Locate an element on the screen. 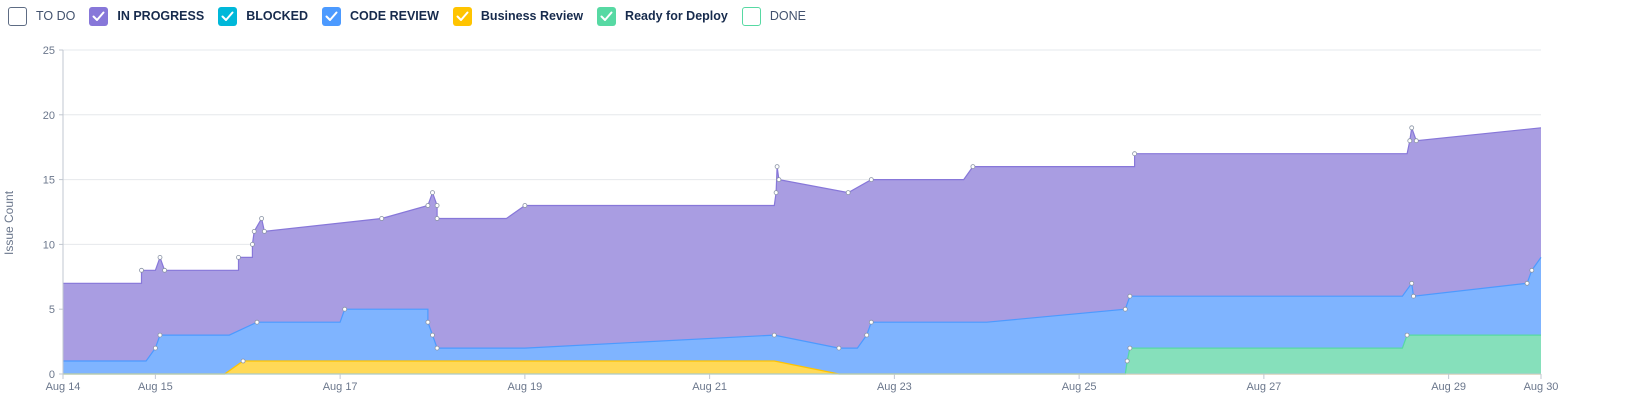  legend-item-in-progress: IN PROGRESS is located at coordinates (147, 16).